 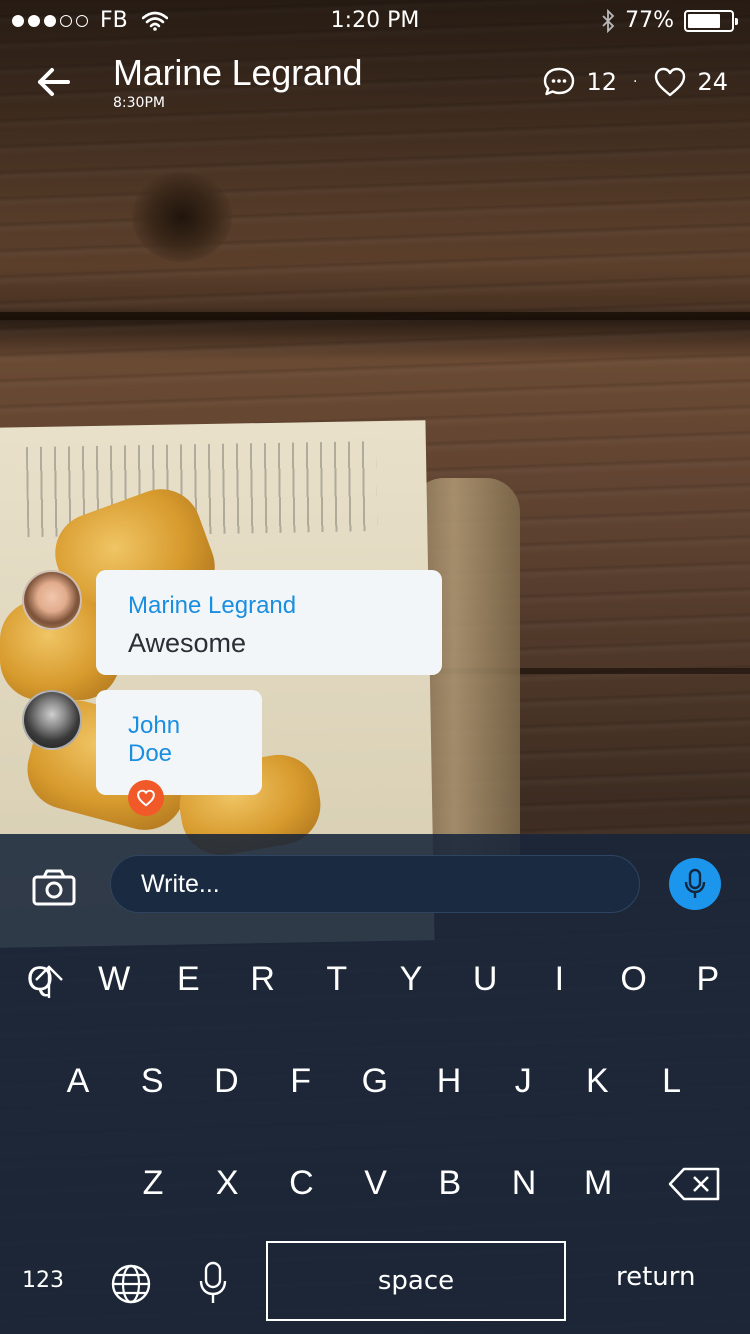 What do you see at coordinates (597, 1081) in the screenshot?
I see `key-k: K` at bounding box center [597, 1081].